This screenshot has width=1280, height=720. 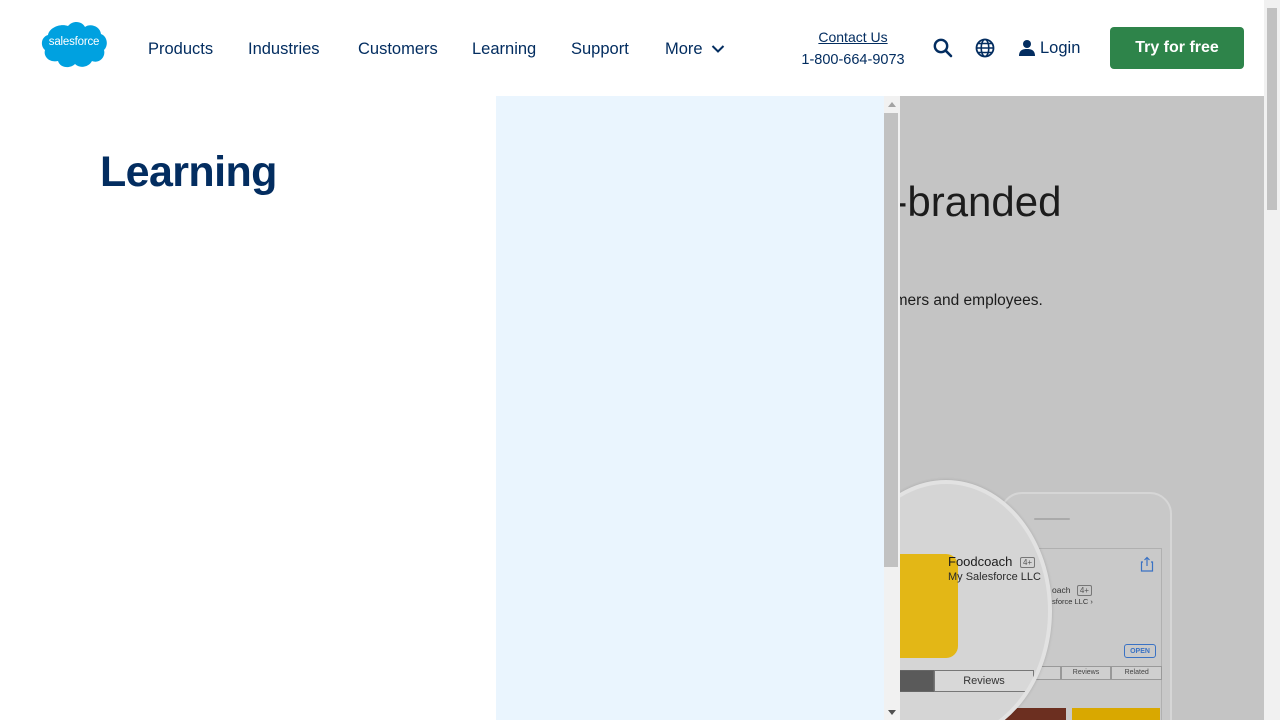 I want to click on logo-text: salesforce, so click(x=74, y=42).